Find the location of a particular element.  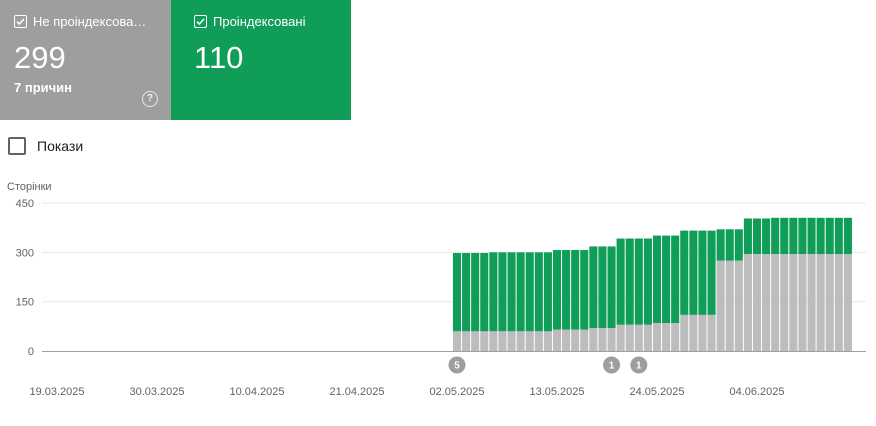

x-tick-label: 02.05.2025 is located at coordinates (456, 392).